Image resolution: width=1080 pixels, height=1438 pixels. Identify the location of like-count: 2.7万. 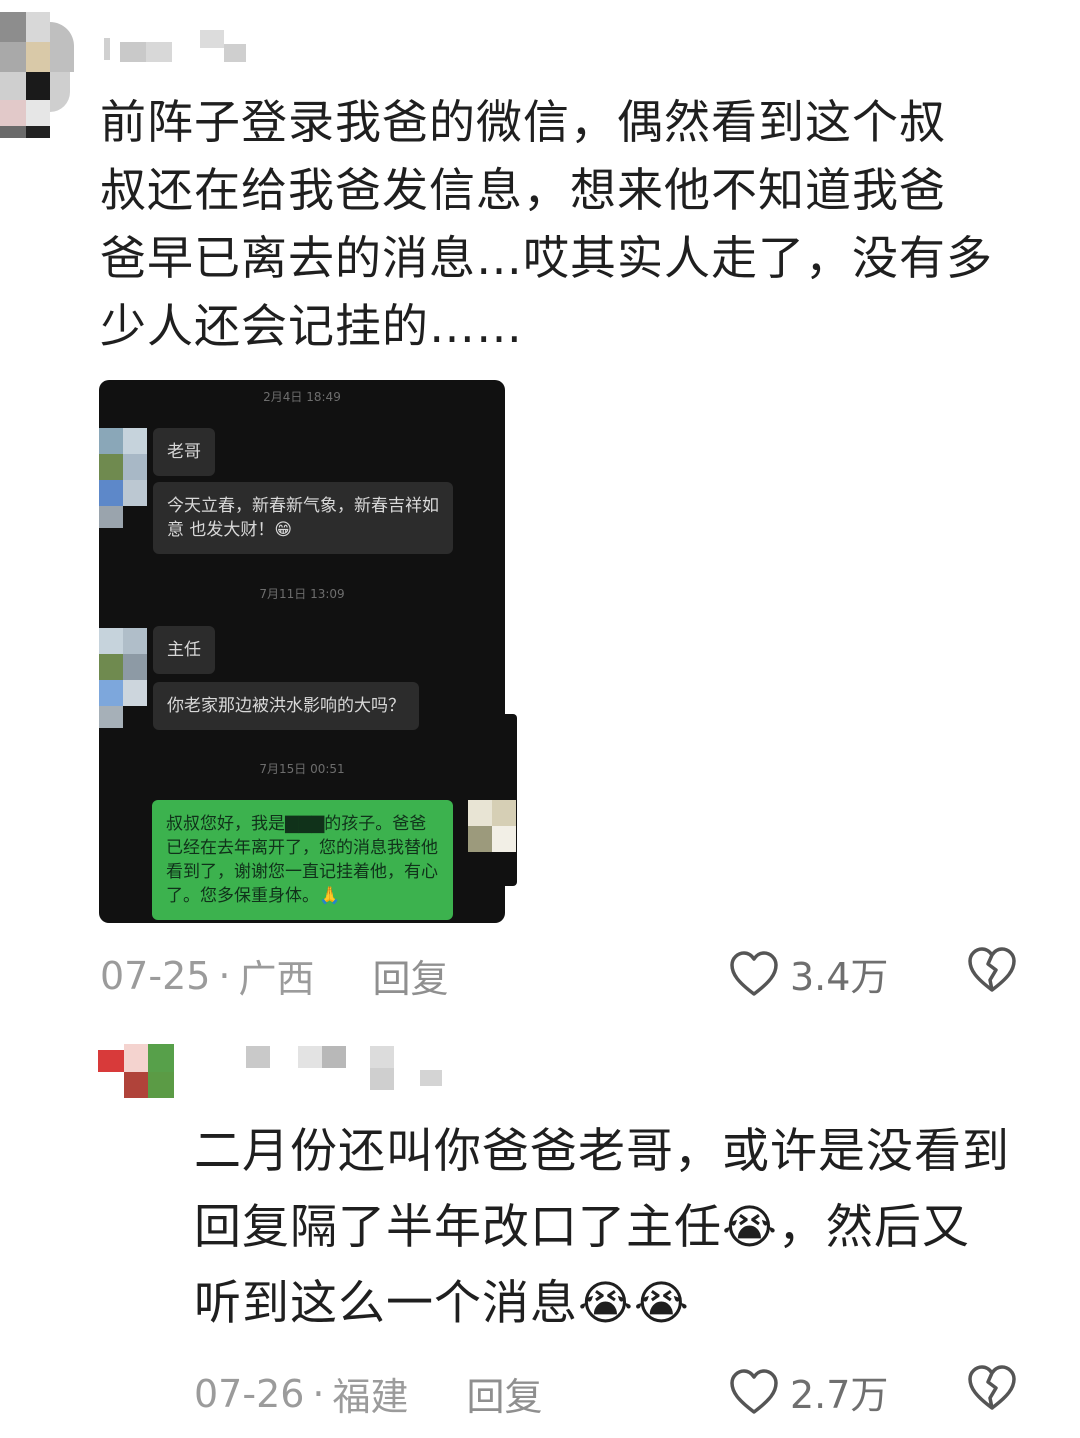
(839, 1395).